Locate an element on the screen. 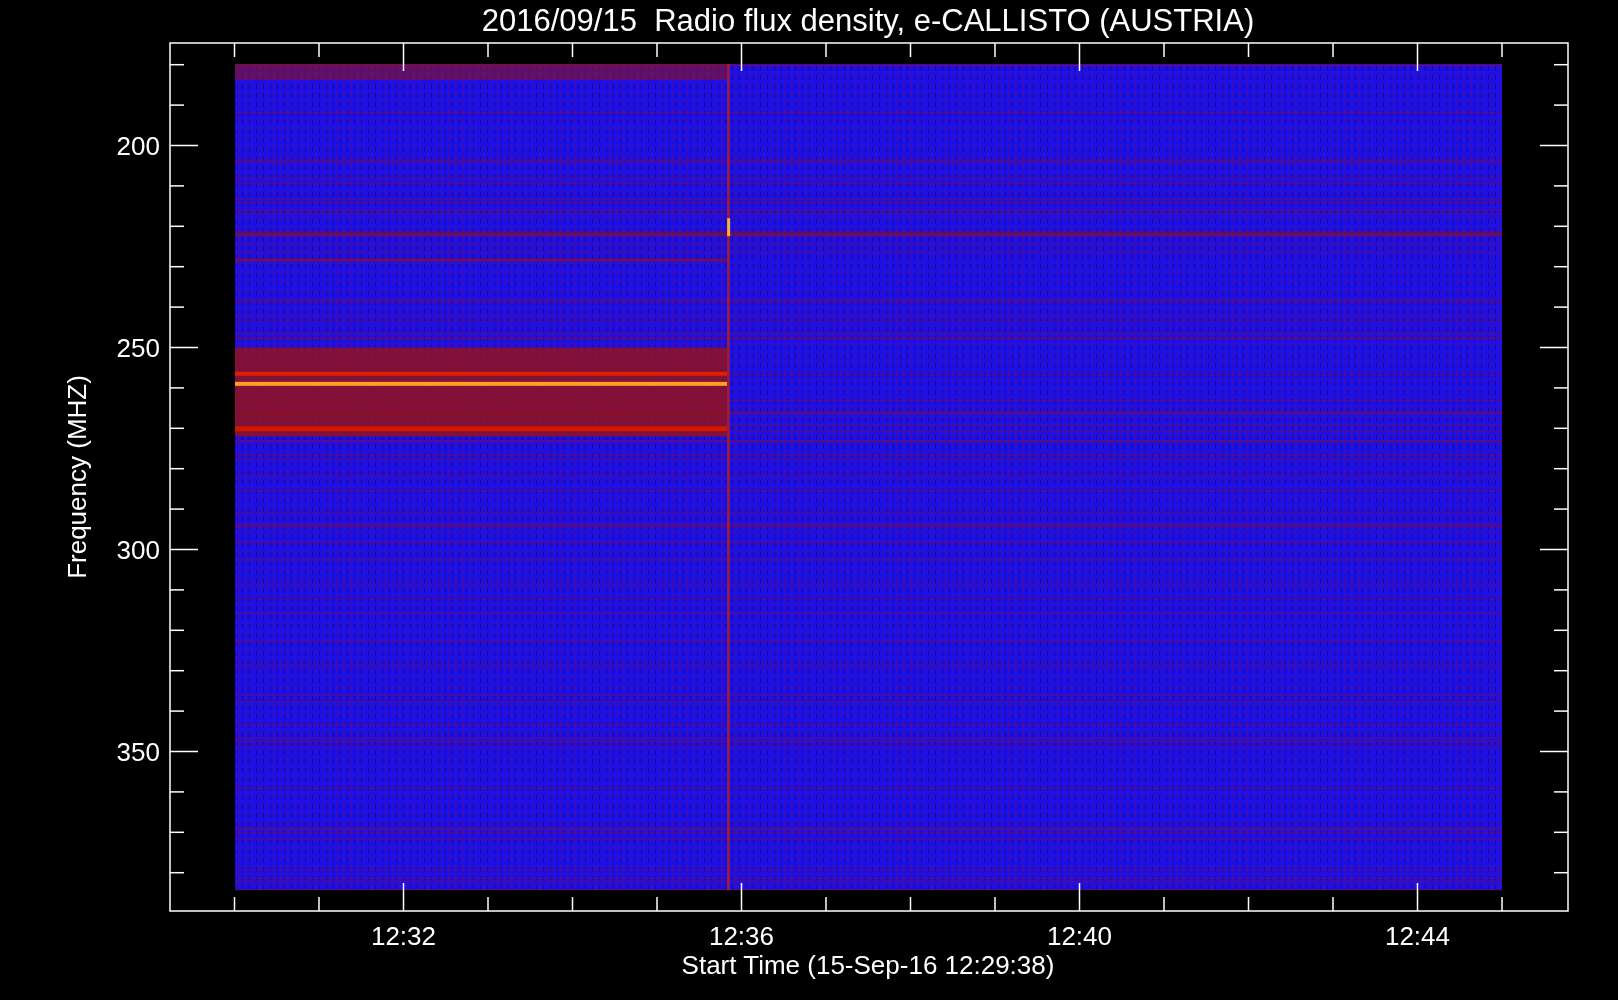 This screenshot has width=1618, height=1000. tick-label: 250 is located at coordinates (138, 347).